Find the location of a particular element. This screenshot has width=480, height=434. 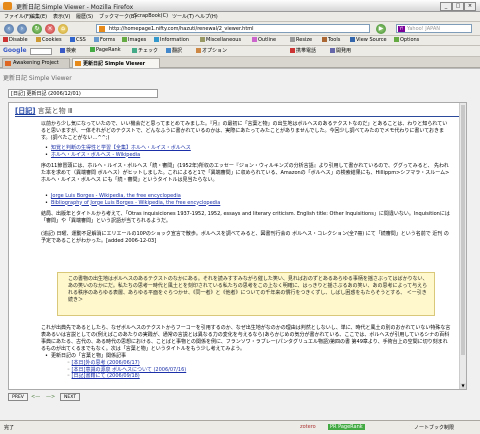

close-button: × is located at coordinates (470, 6).